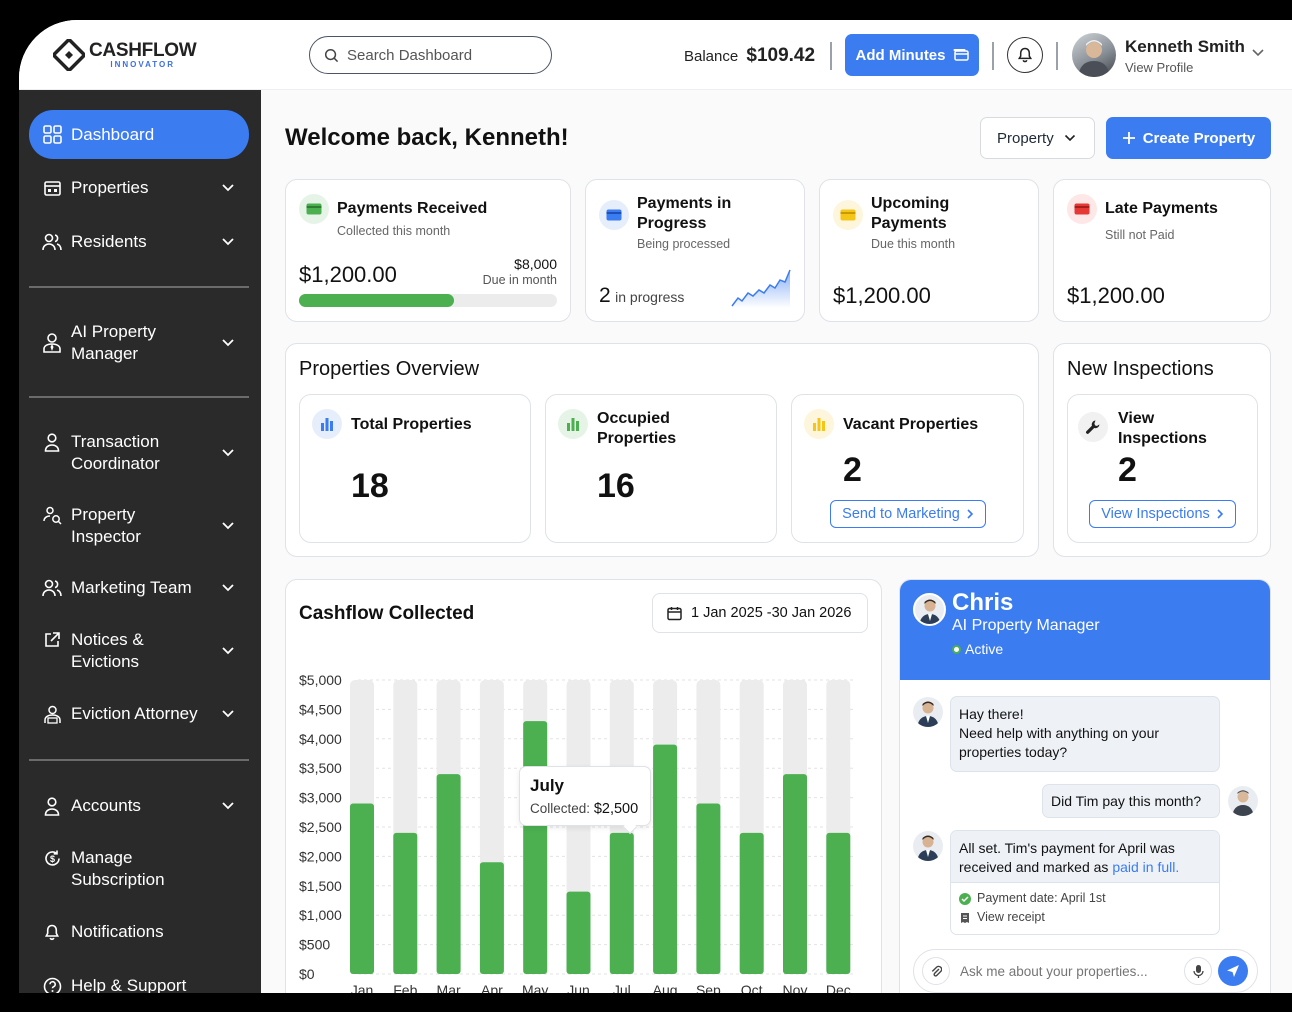 The width and height of the screenshot is (1292, 1012). What do you see at coordinates (882, 295) in the screenshot?
I see `kpi-value: $1,200.00` at bounding box center [882, 295].